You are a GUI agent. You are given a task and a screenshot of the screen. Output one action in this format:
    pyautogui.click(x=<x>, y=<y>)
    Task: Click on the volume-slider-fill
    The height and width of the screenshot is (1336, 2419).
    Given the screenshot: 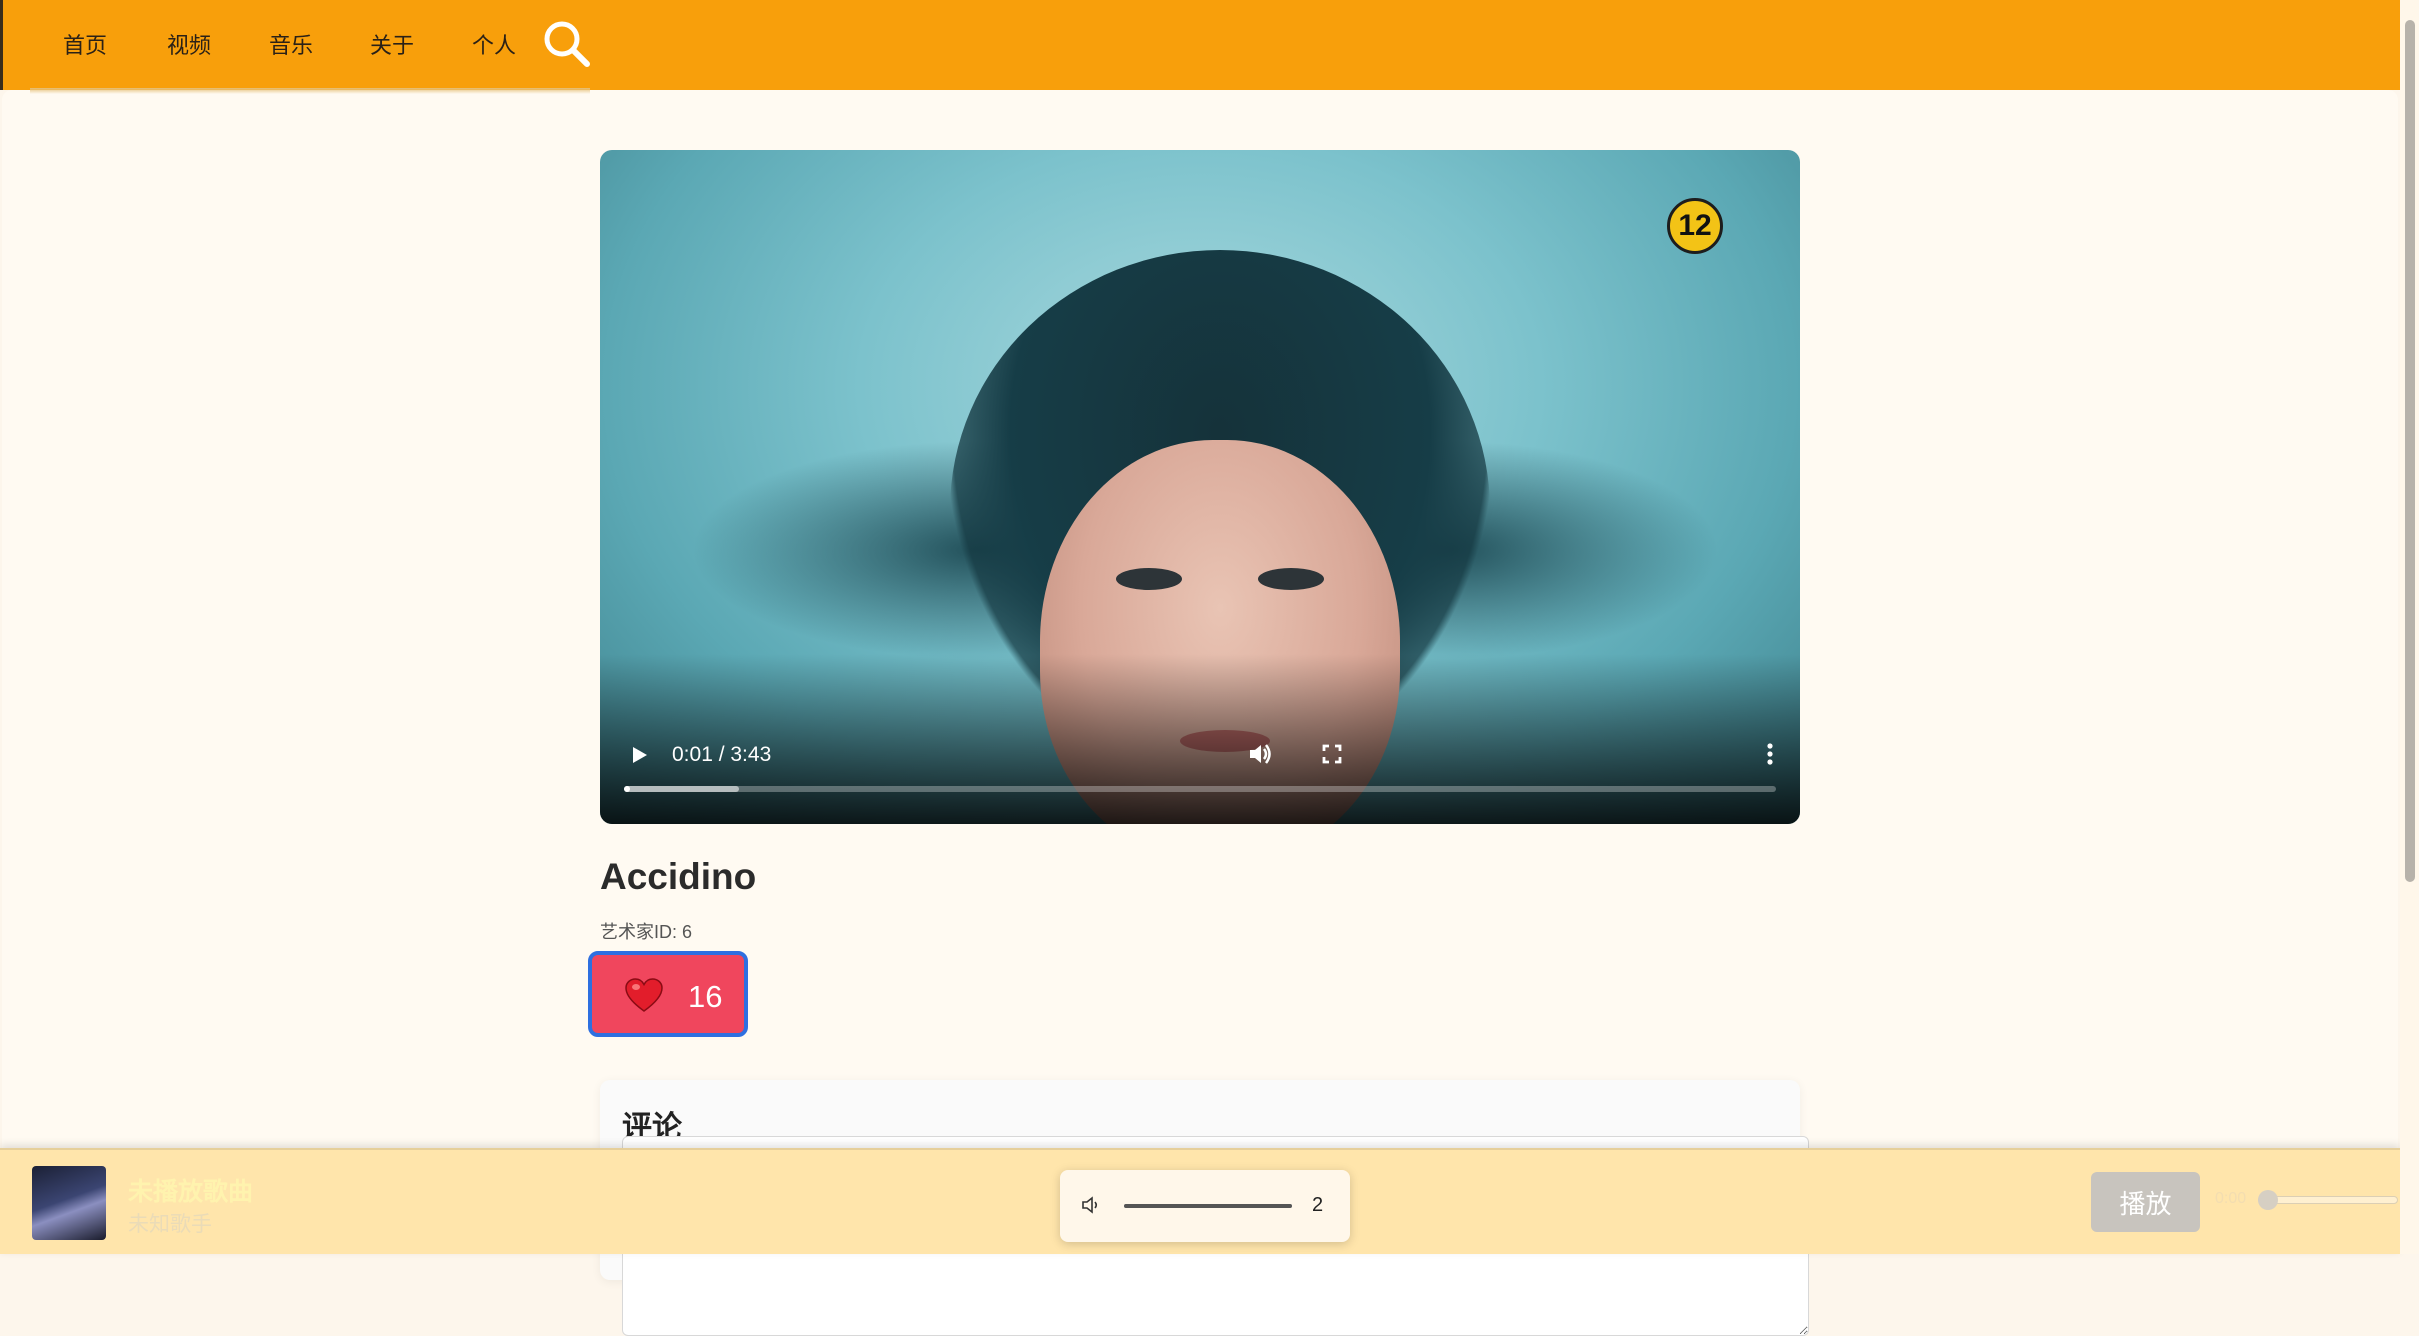 What is the action you would take?
    pyautogui.click(x=1208, y=1206)
    